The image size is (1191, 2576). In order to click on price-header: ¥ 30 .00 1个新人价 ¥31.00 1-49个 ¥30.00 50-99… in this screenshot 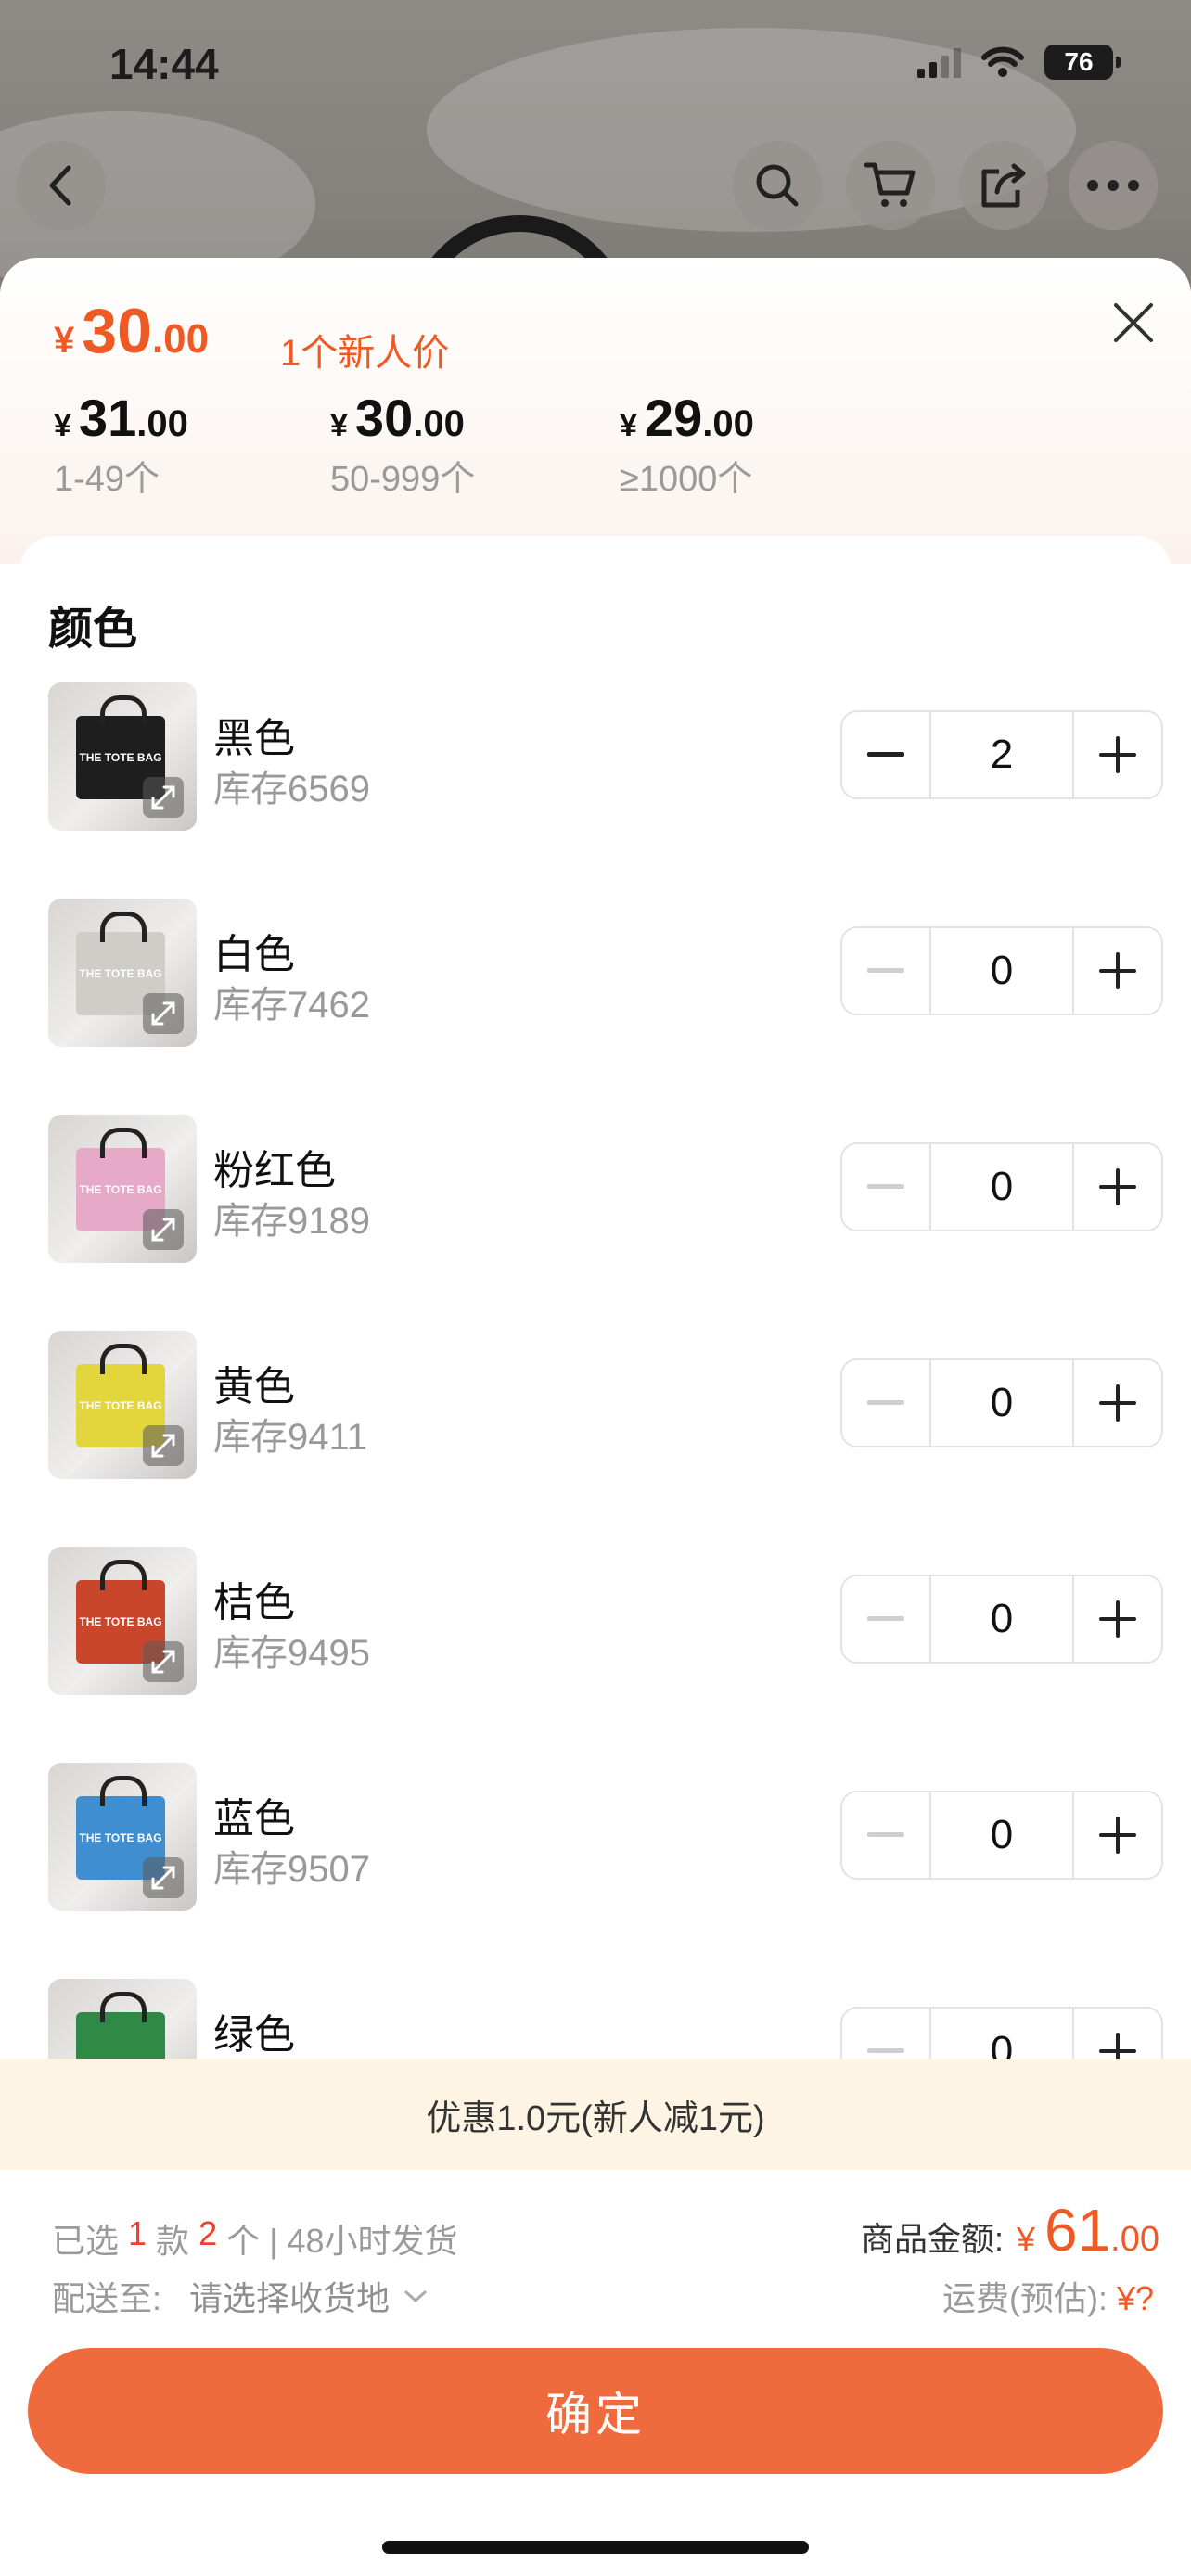, I will do `click(595, 411)`.